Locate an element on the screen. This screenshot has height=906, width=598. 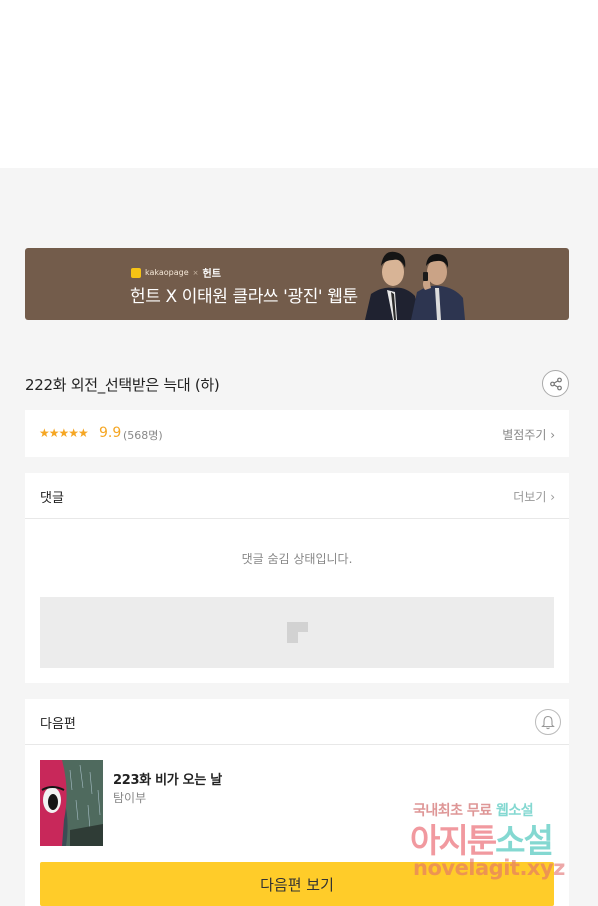
ad-placeholder is located at coordinates (297, 632).